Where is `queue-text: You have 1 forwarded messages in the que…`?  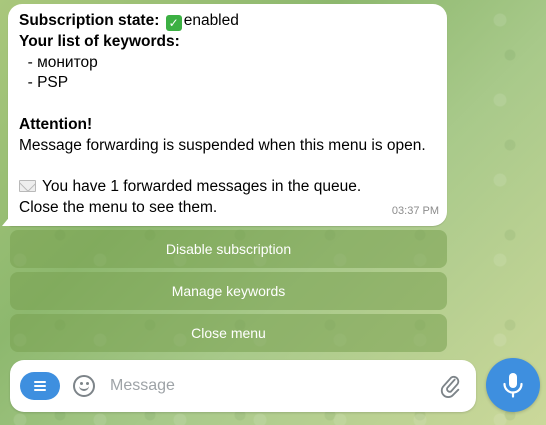 queue-text: You have 1 forwarded messages in the que… is located at coordinates (202, 187).